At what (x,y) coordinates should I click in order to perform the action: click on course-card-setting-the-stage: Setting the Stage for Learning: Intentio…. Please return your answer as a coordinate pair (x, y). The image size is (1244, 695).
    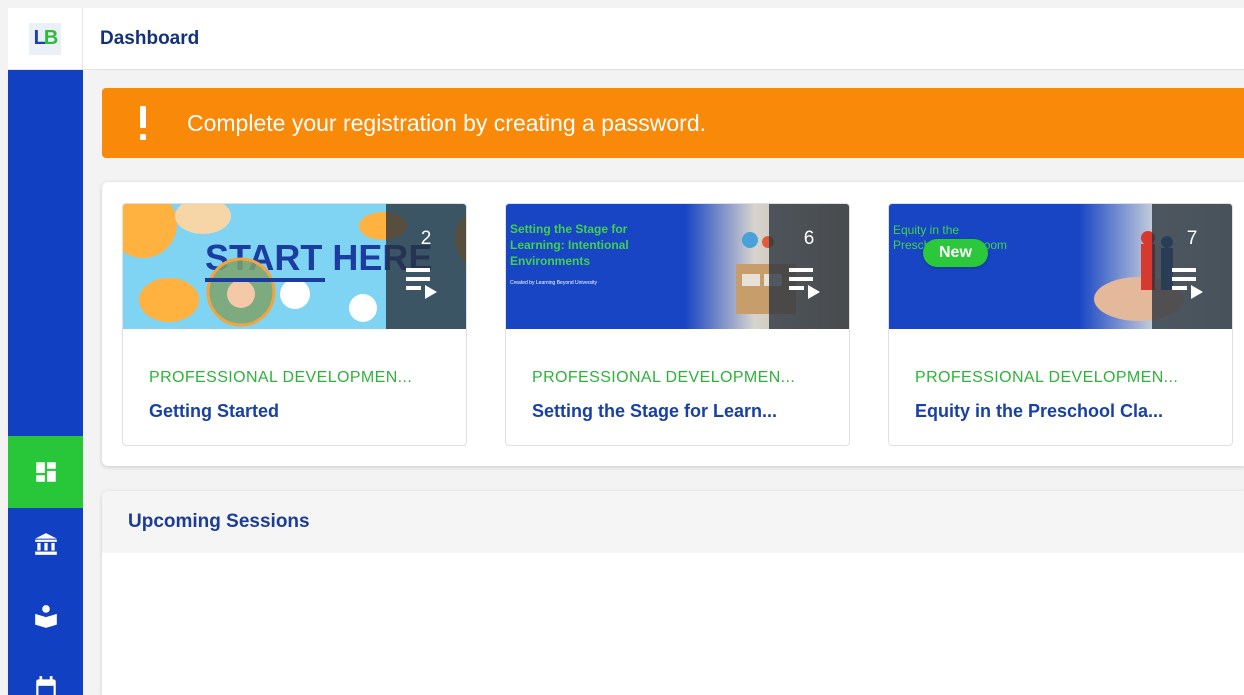
    Looking at the image, I should click on (677, 324).